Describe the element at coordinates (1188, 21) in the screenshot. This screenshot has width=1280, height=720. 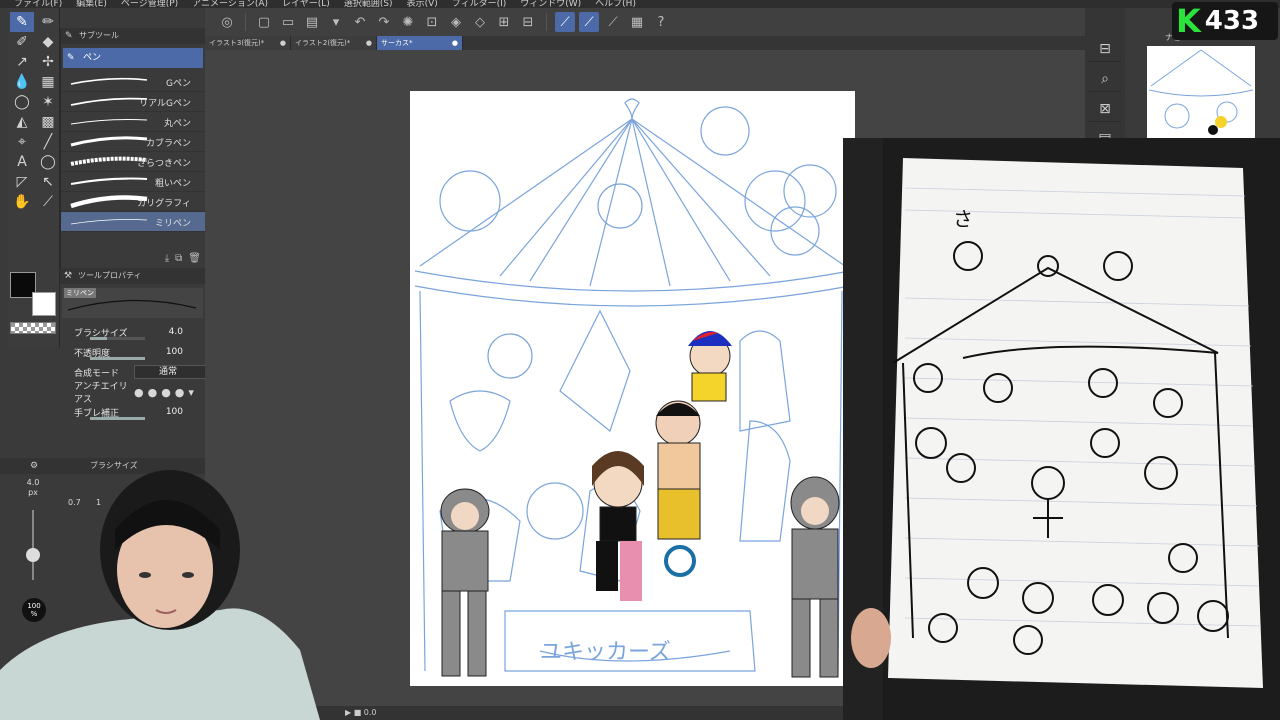
I see `score-letter: K` at that location.